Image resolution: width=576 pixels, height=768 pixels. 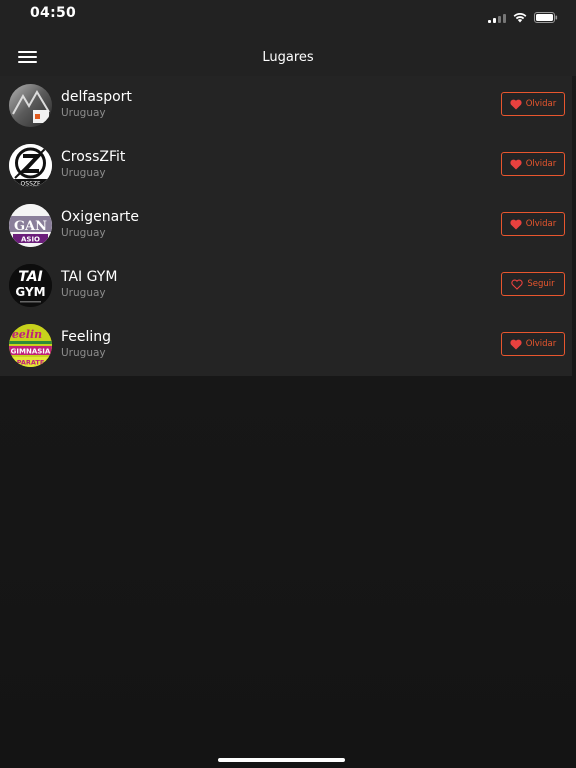 I want to click on svg-text: GAN, so click(x=30, y=226).